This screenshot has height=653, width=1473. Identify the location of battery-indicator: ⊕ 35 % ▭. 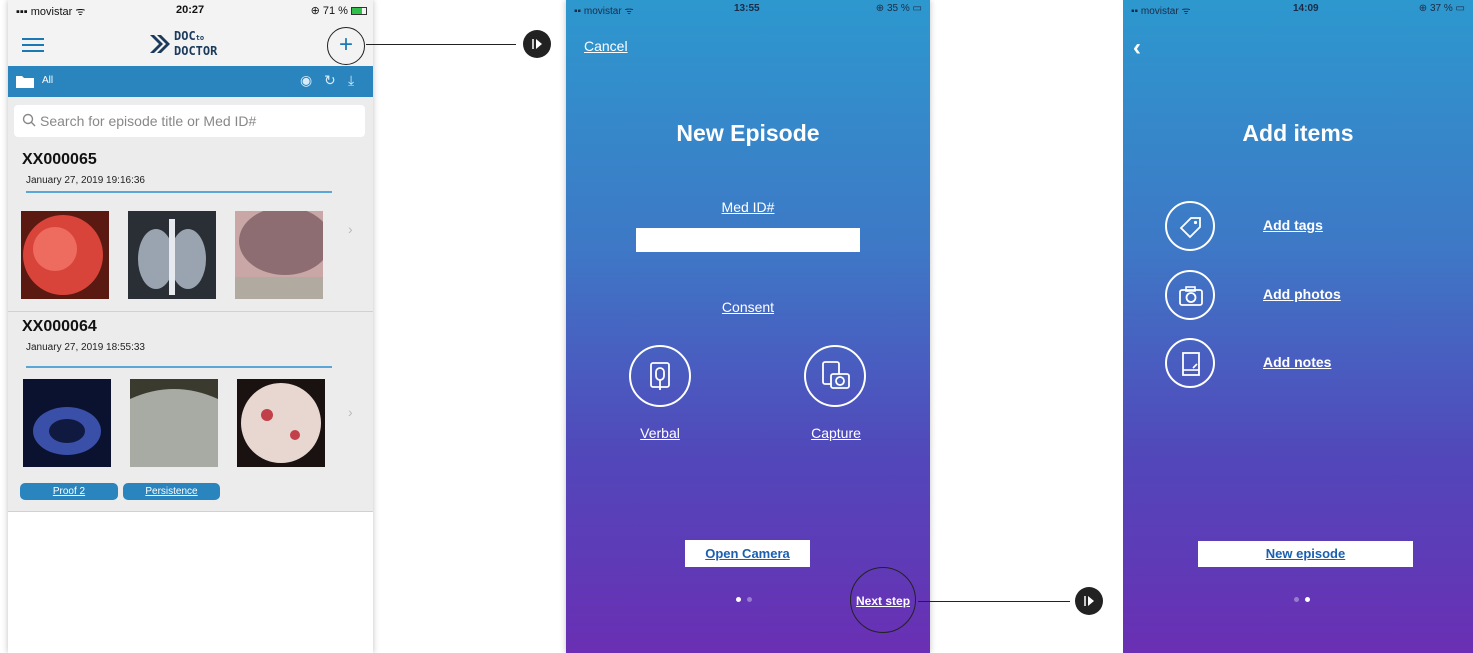
(898, 8).